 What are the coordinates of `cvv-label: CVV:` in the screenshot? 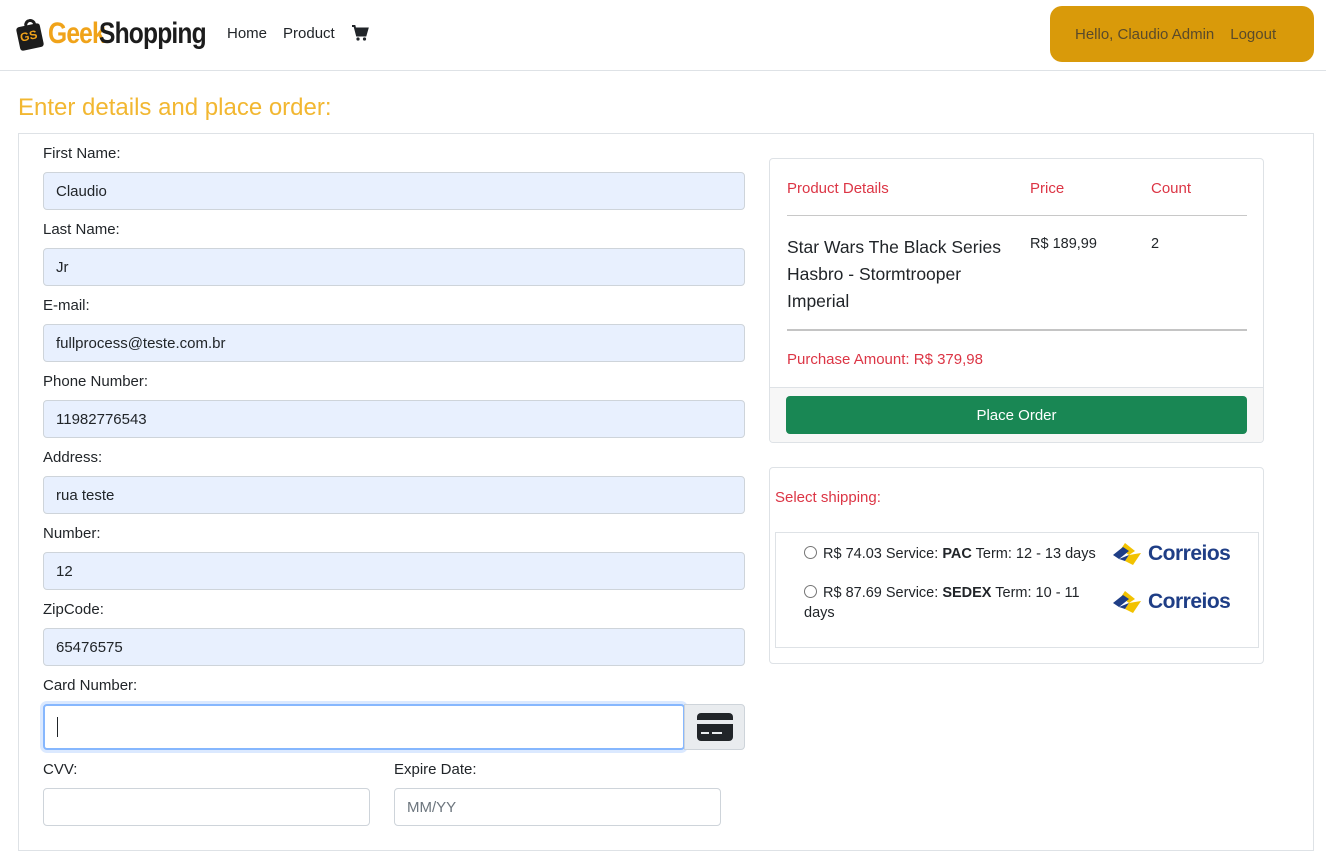 It's located at (60, 769).